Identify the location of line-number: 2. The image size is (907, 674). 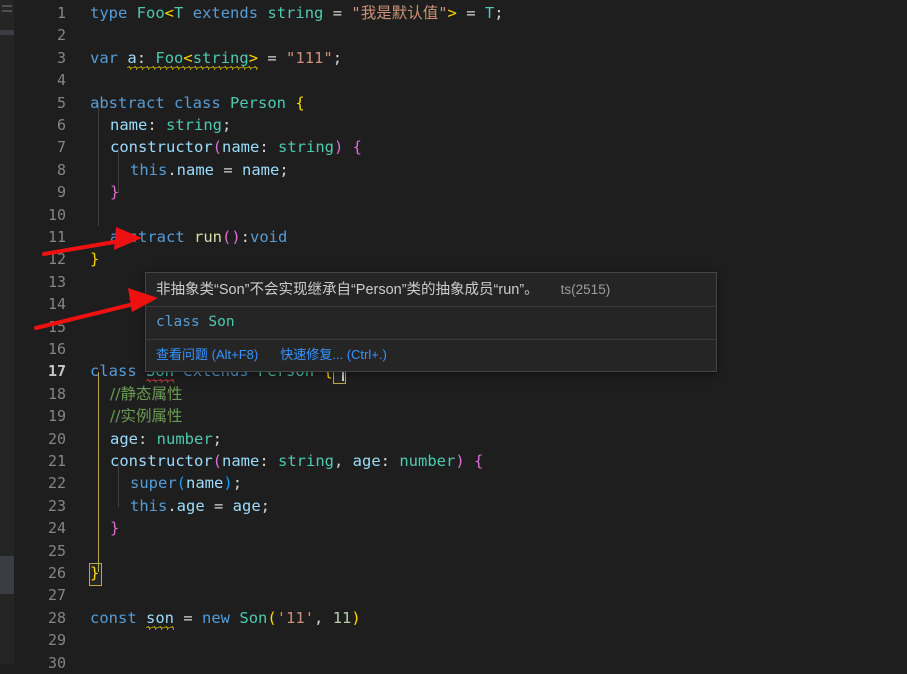
(61, 35).